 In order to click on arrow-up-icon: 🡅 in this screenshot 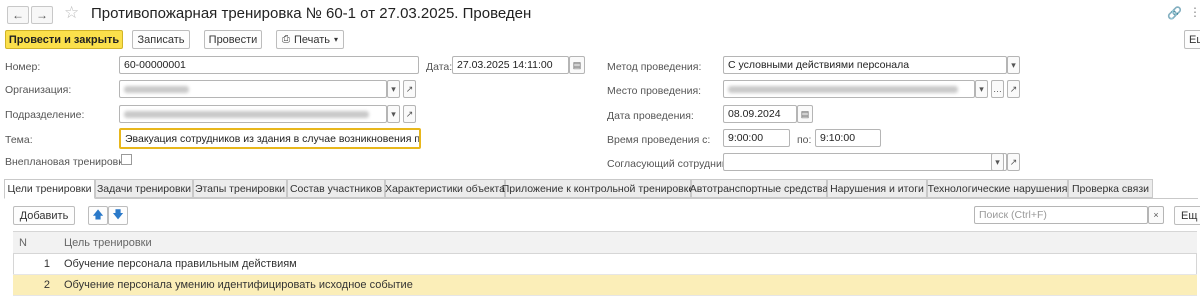, I will do `click(98, 215)`.